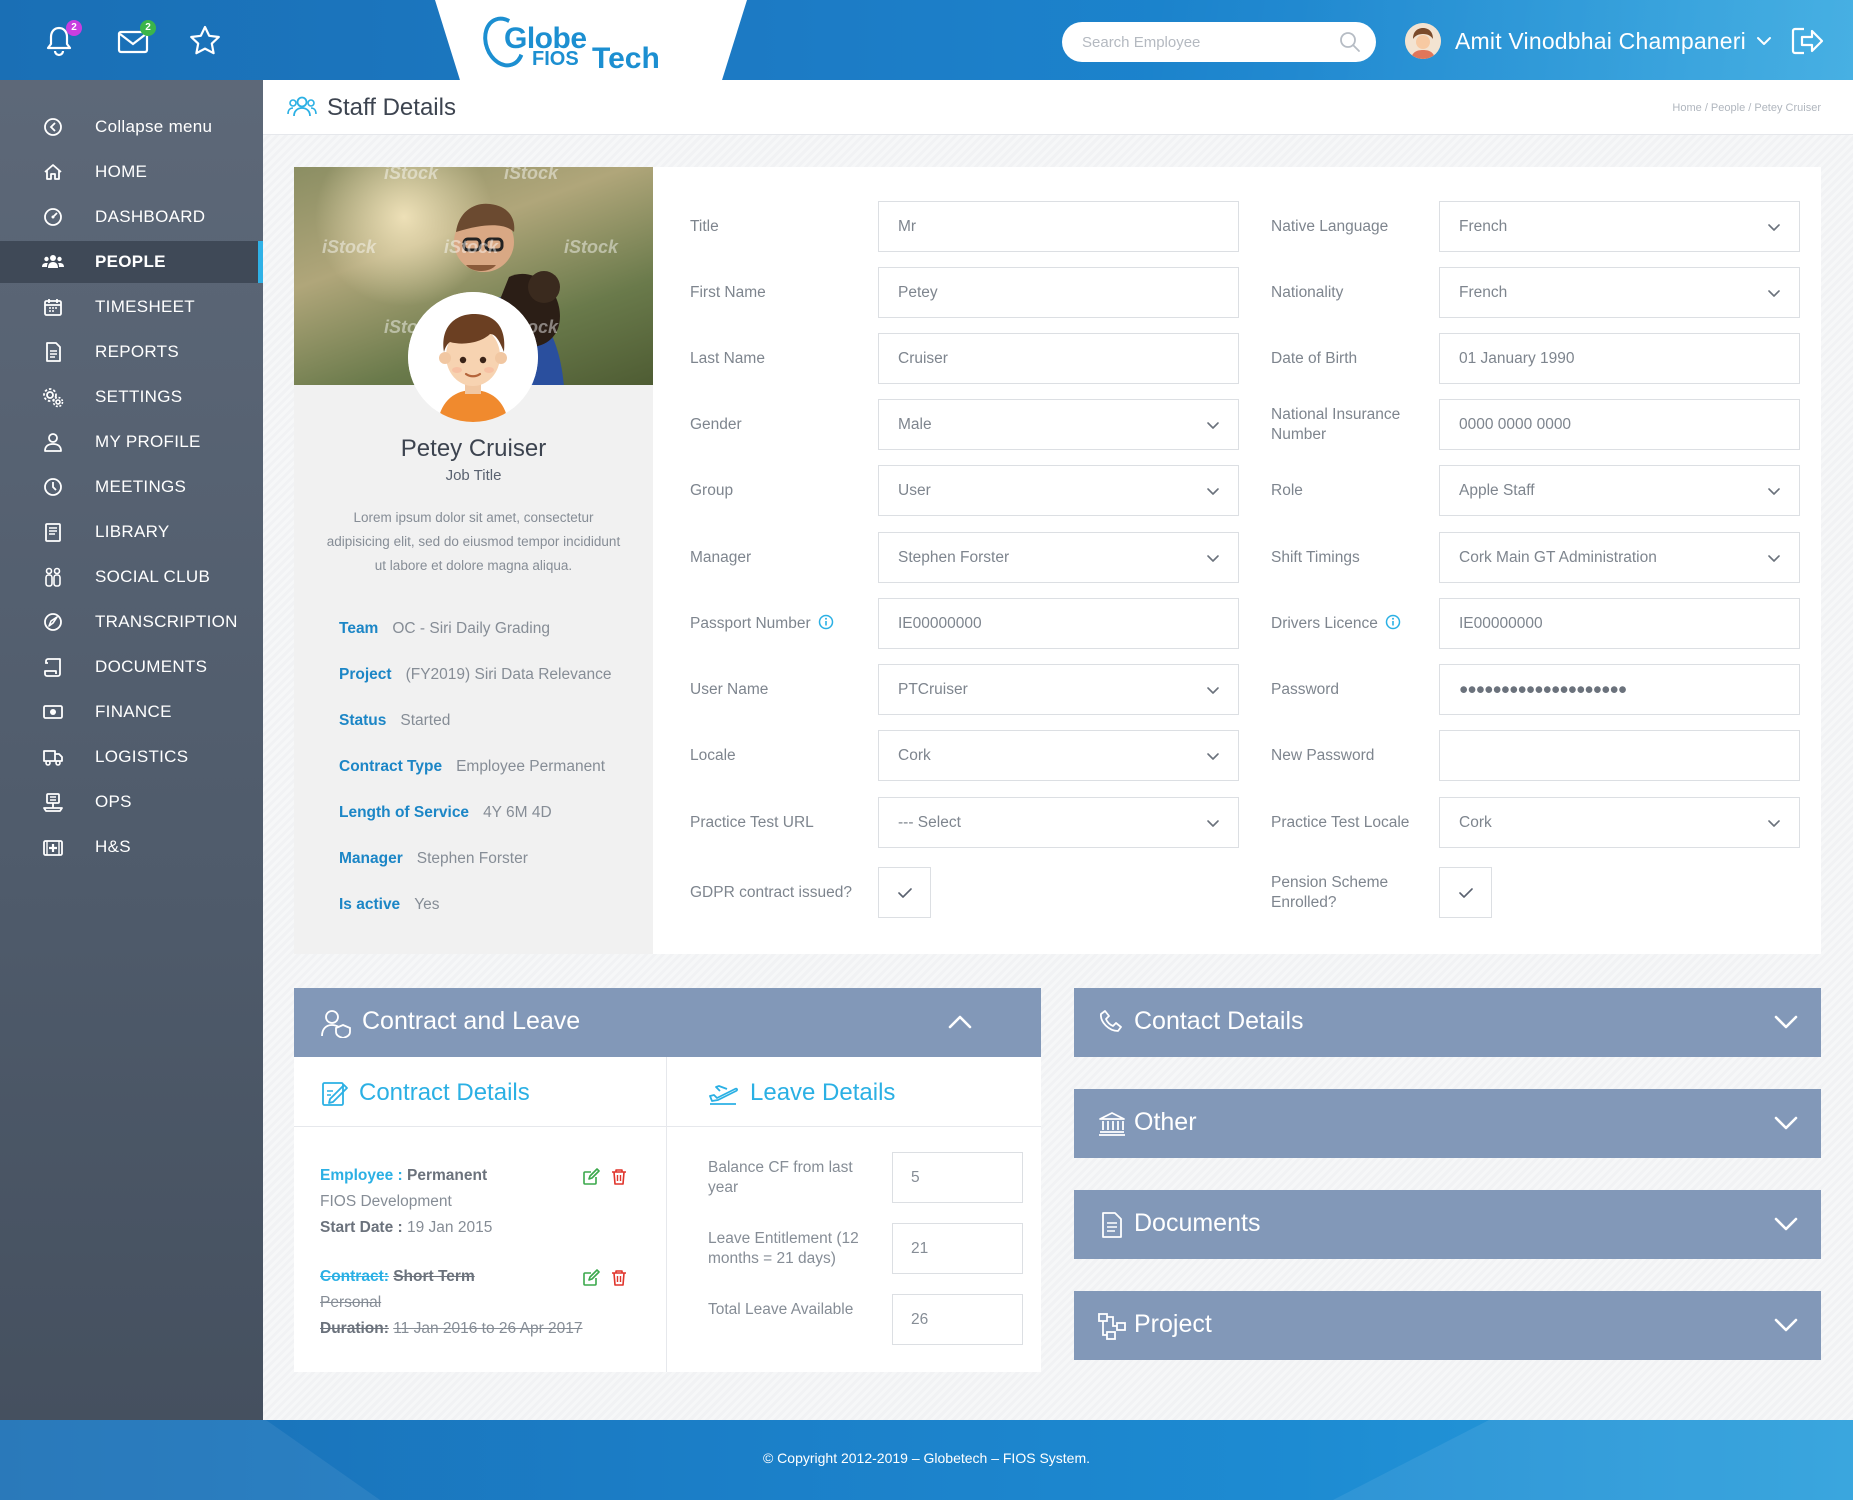 This screenshot has width=1853, height=1500. Describe the element at coordinates (1058, 689) in the screenshot. I see `user-name-select: PTCruiser` at that location.